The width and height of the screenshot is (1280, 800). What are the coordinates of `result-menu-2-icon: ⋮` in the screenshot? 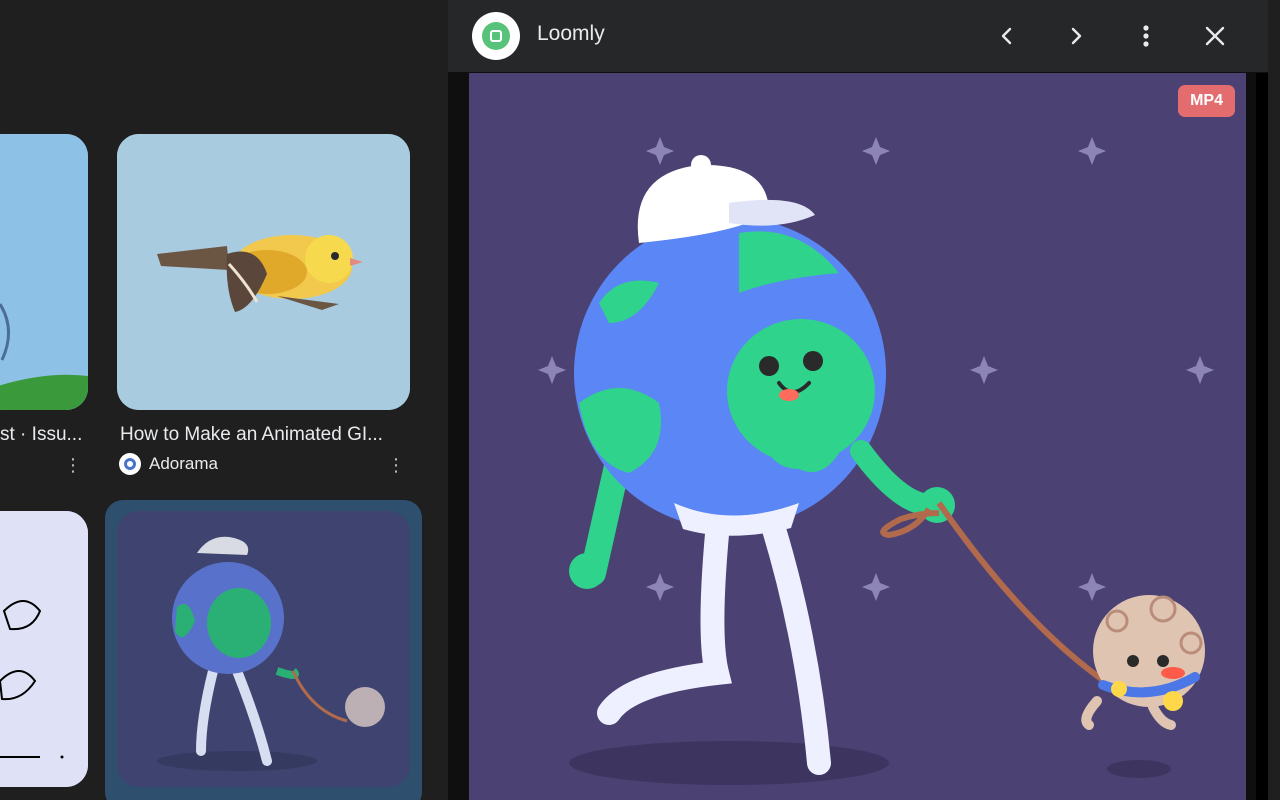 It's located at (396, 465).